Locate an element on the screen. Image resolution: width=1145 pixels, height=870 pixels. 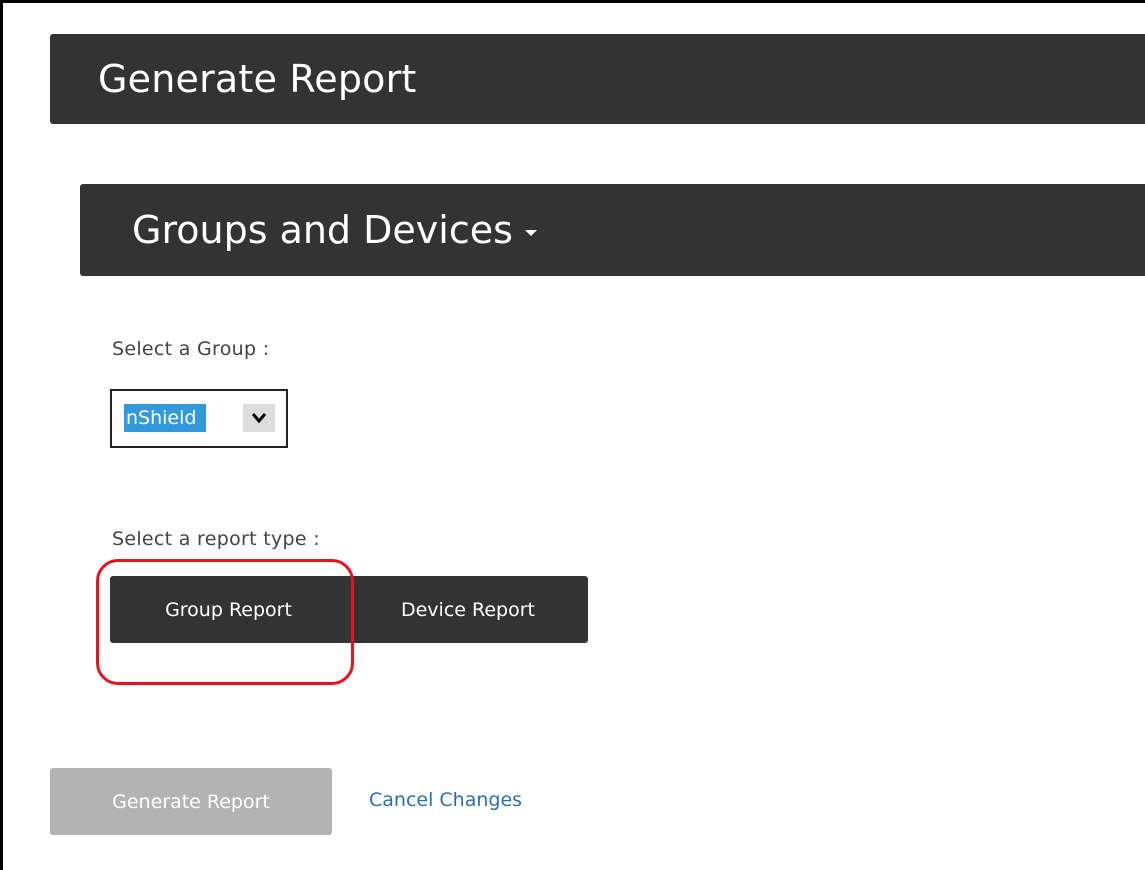
group-select: nShield is located at coordinates (199, 418).